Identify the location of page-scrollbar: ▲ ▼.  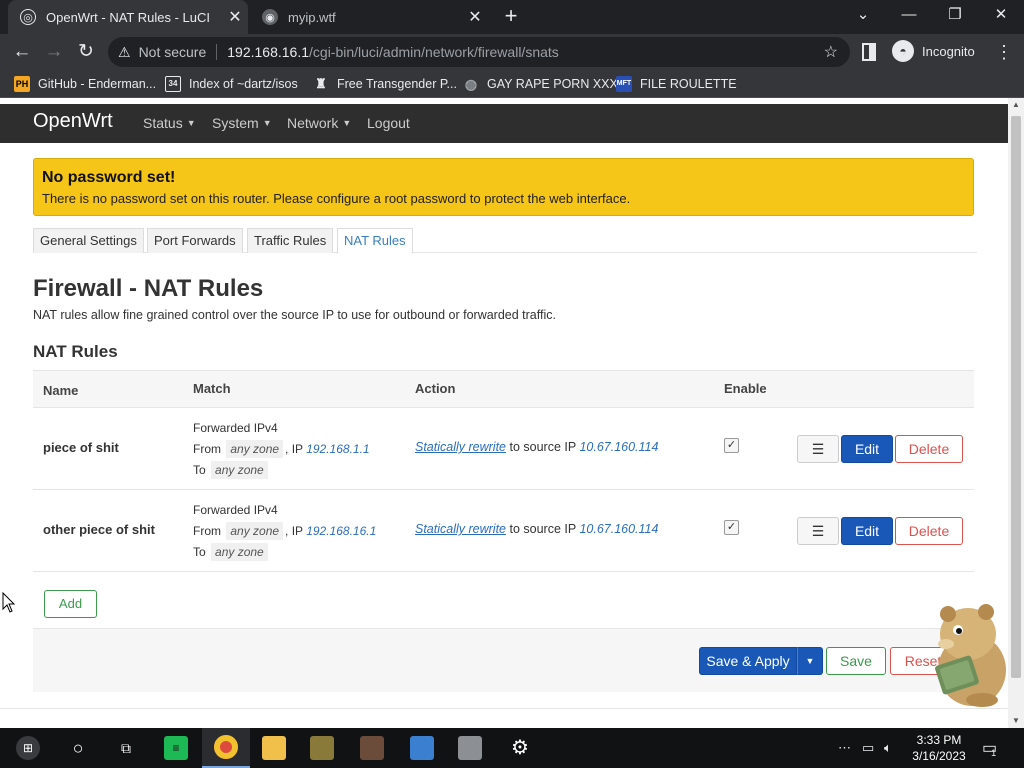
(1016, 413).